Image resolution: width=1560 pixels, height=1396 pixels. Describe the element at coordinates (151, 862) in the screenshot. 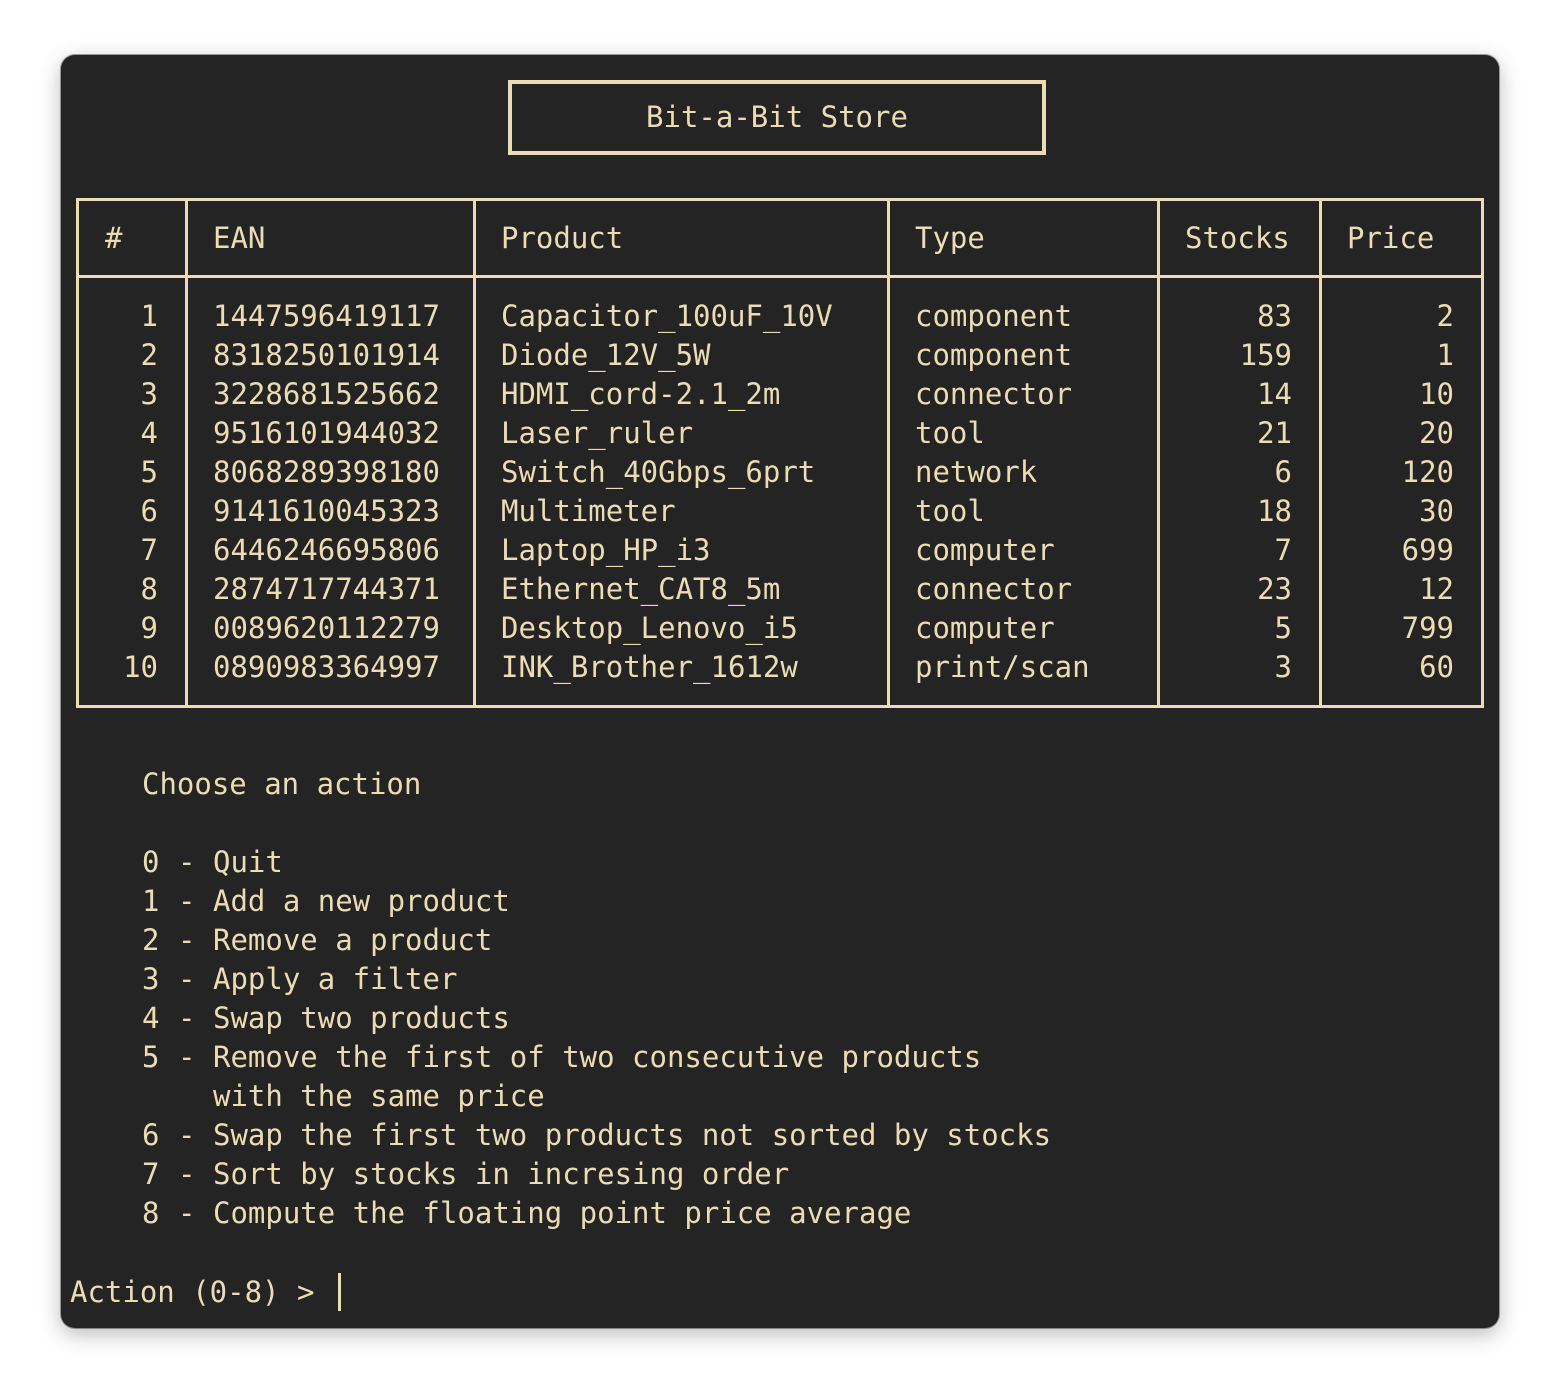

I see `menu-item-key: 0` at that location.